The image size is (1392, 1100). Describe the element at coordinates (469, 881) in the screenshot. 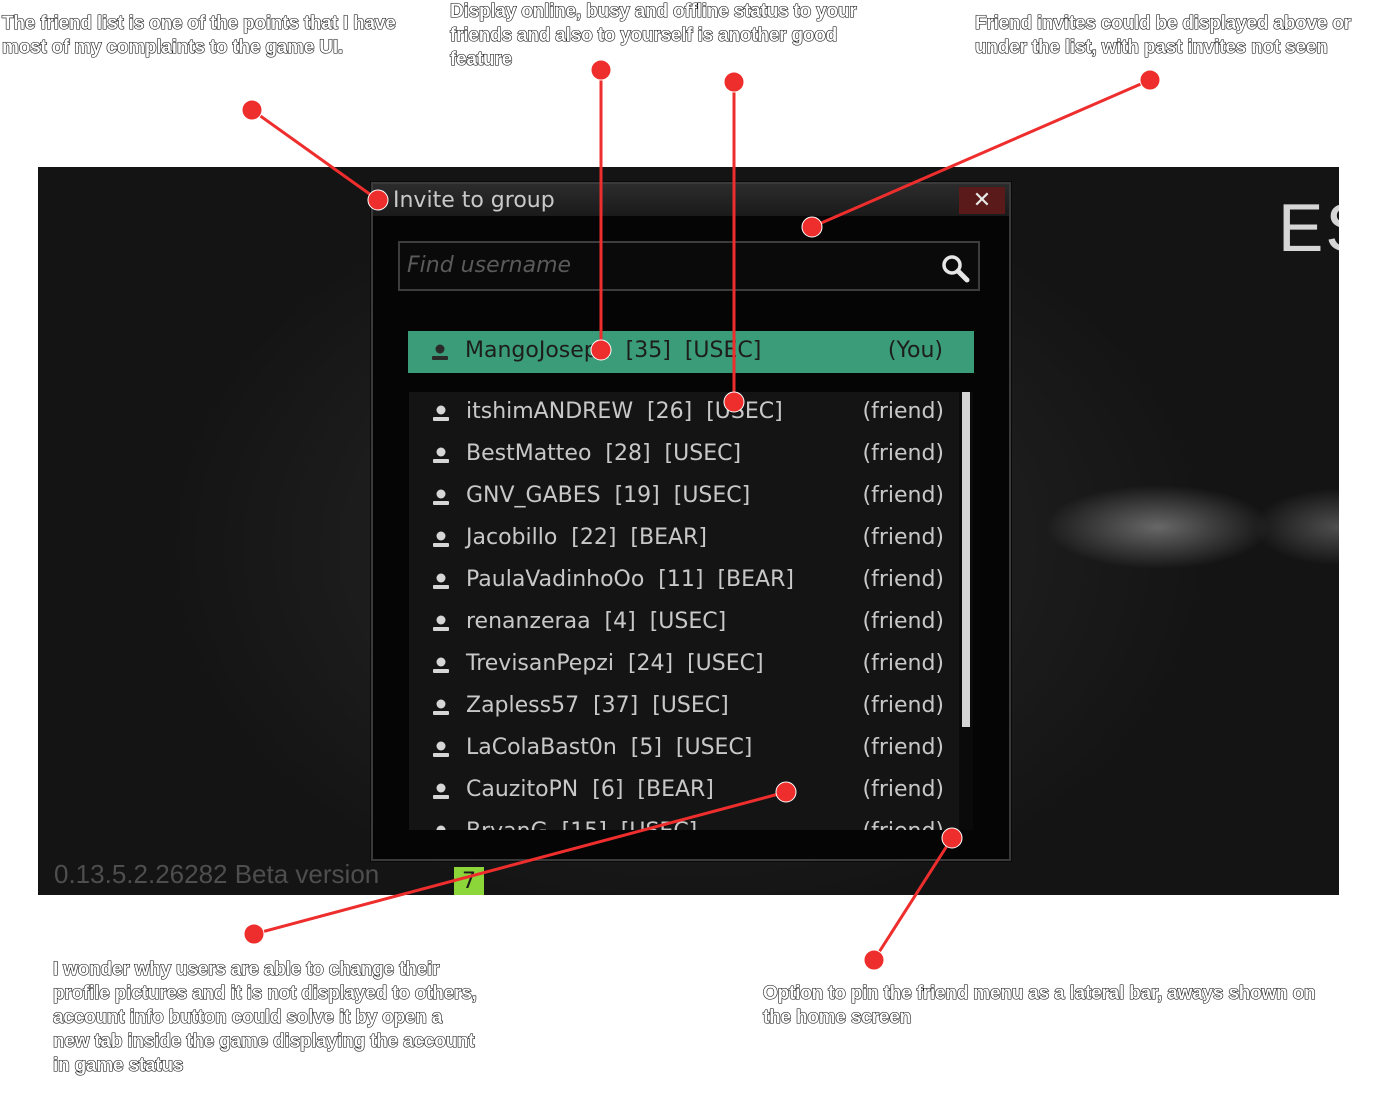

I see `notification-badge: 7` at that location.